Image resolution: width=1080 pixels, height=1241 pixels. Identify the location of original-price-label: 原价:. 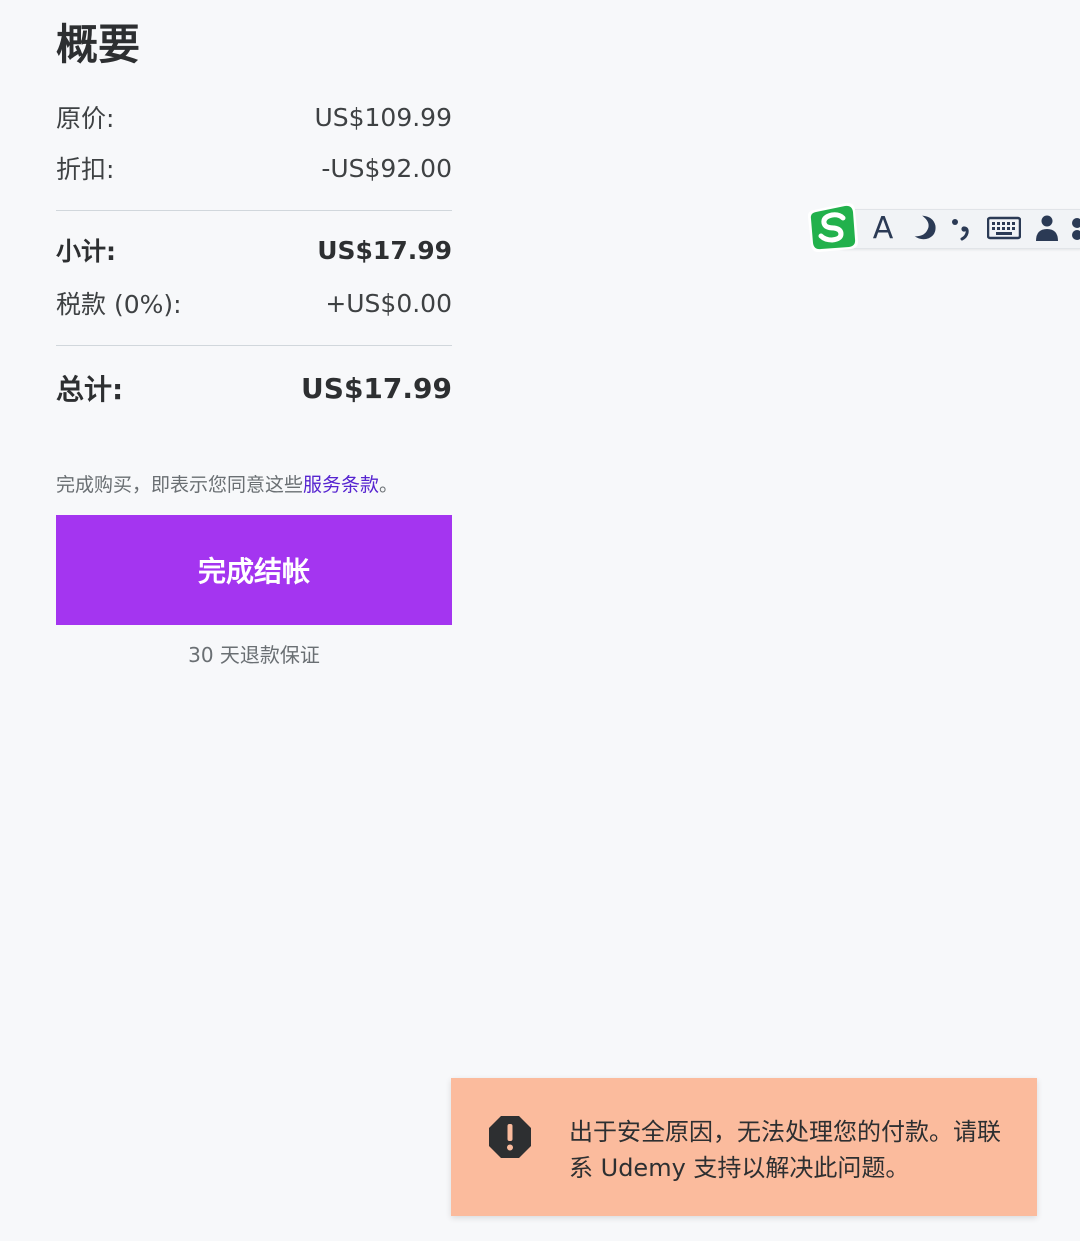
(85, 118).